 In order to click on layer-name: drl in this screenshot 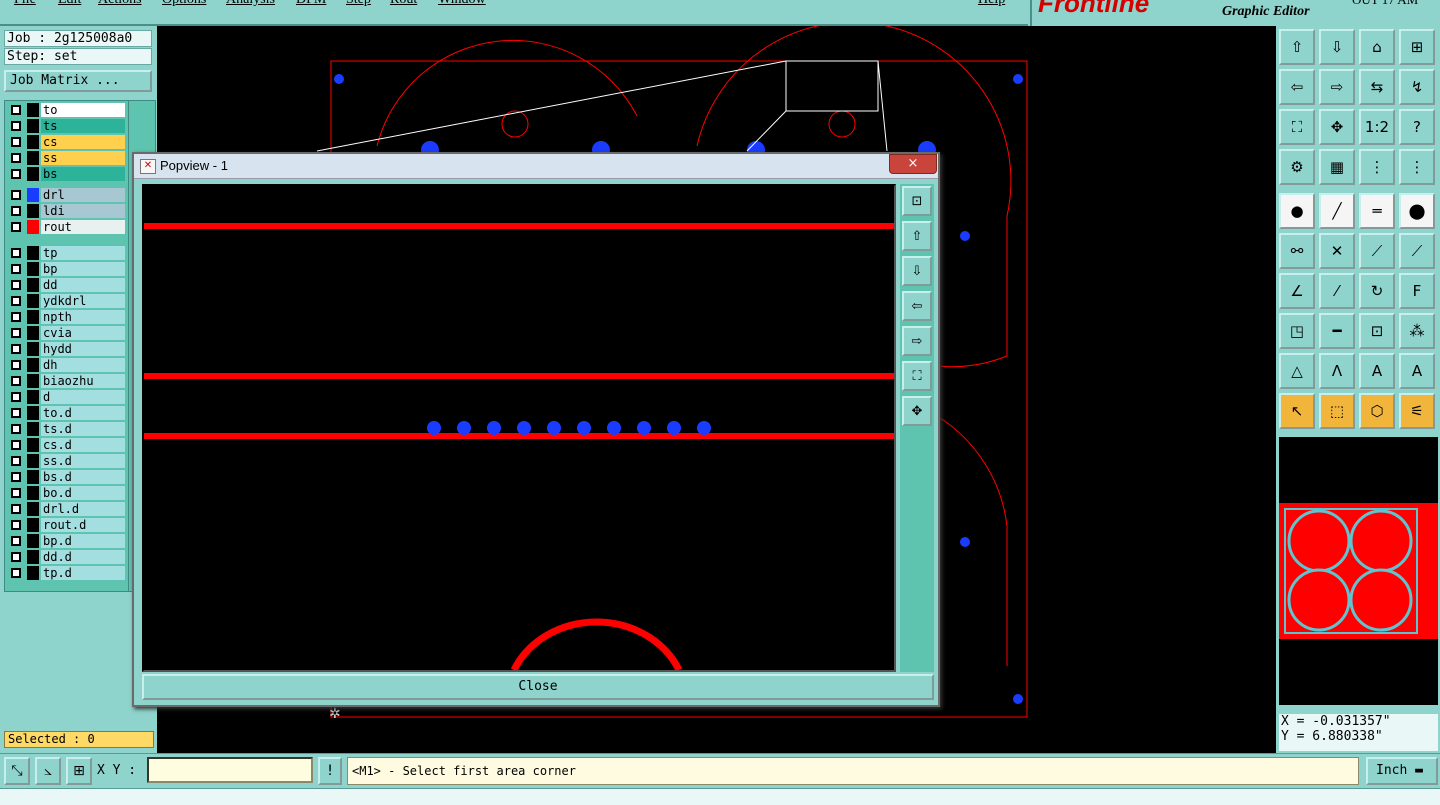, I will do `click(83, 195)`.